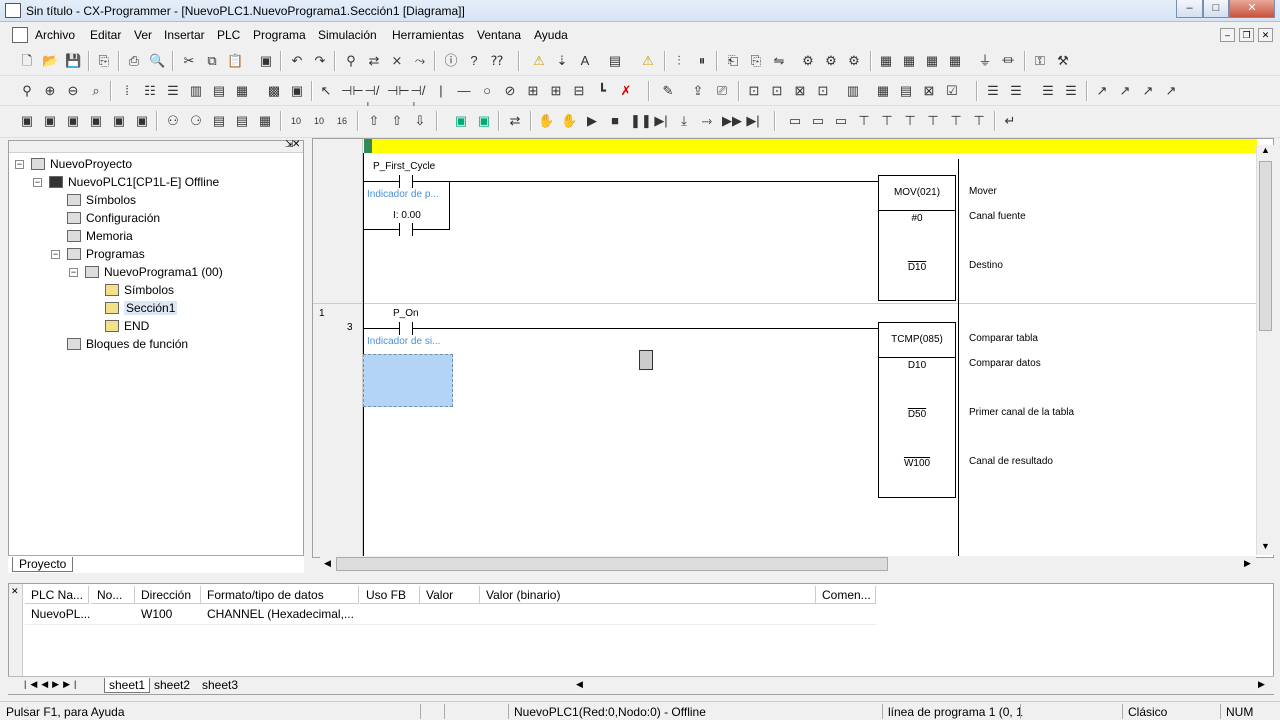 This screenshot has height=720, width=1280. Describe the element at coordinates (754, 91) in the screenshot. I see `force-on-icon: ⊡` at that location.